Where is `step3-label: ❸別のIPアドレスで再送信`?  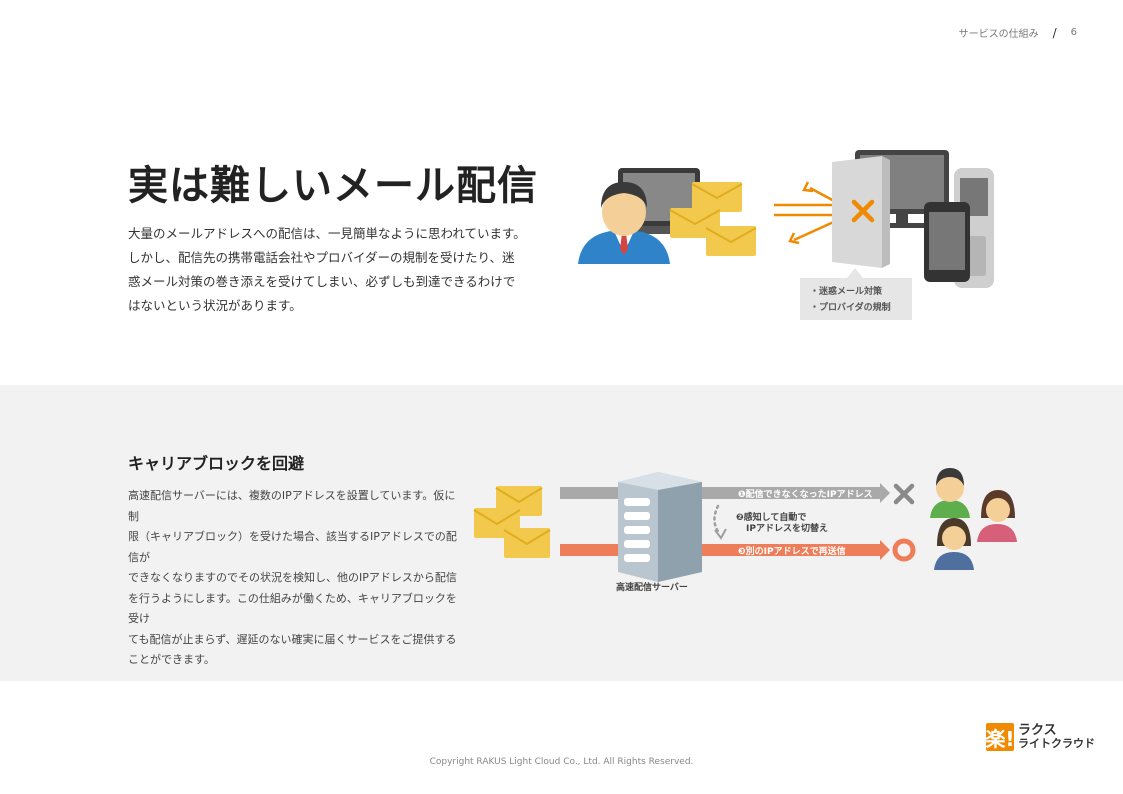
step3-label: ❸別のIPアドレスで再送信 is located at coordinates (792, 551).